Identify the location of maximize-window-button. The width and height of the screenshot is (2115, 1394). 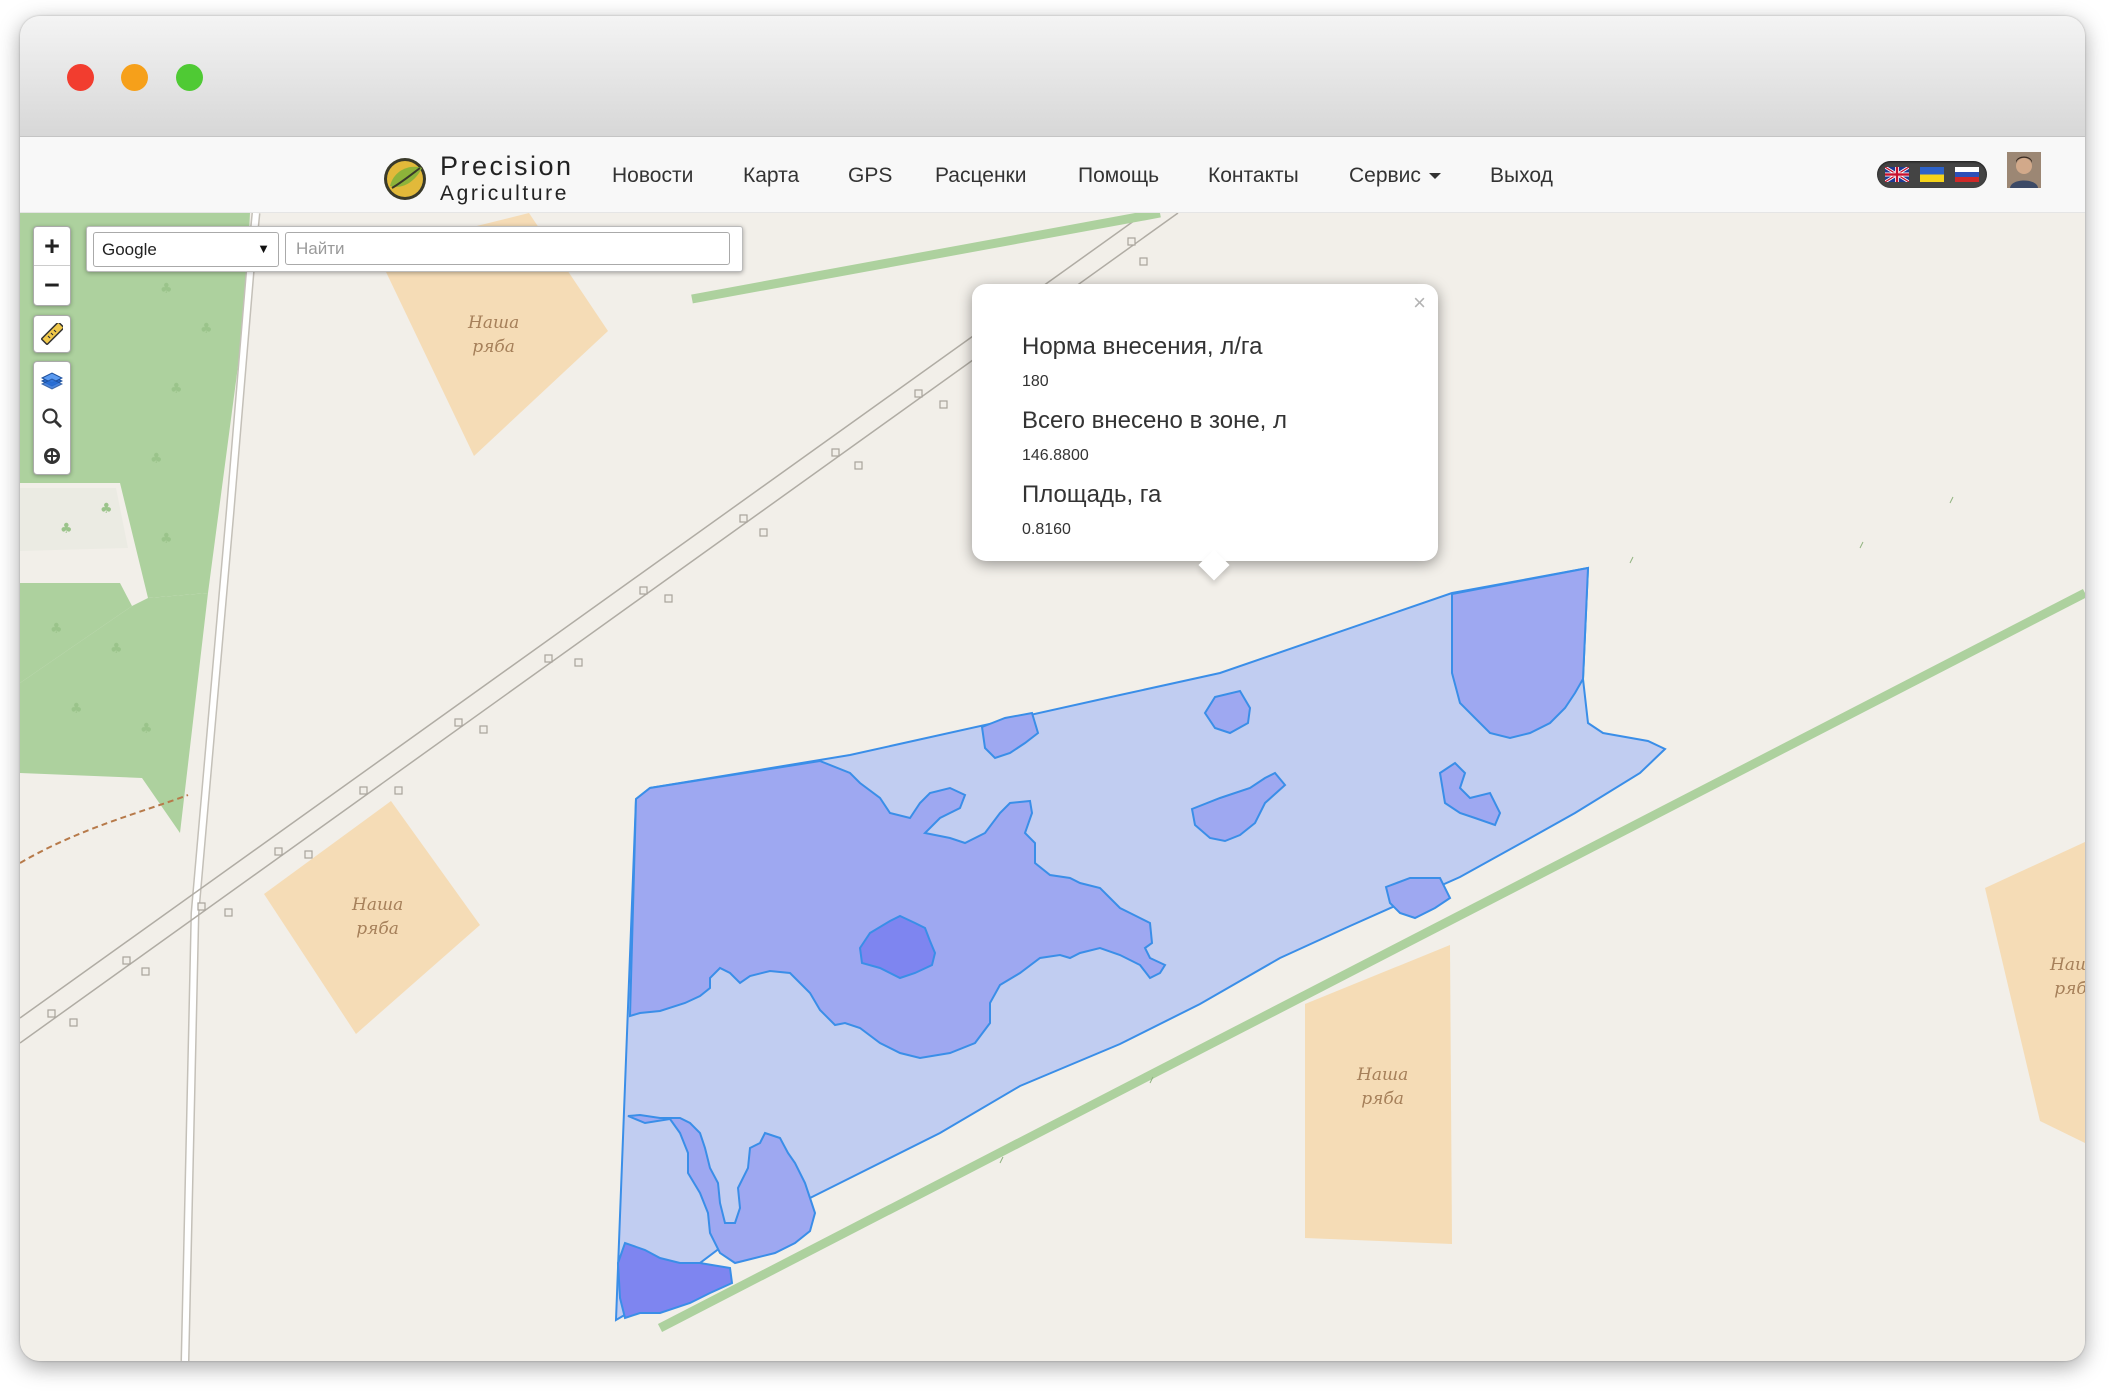
(189, 77).